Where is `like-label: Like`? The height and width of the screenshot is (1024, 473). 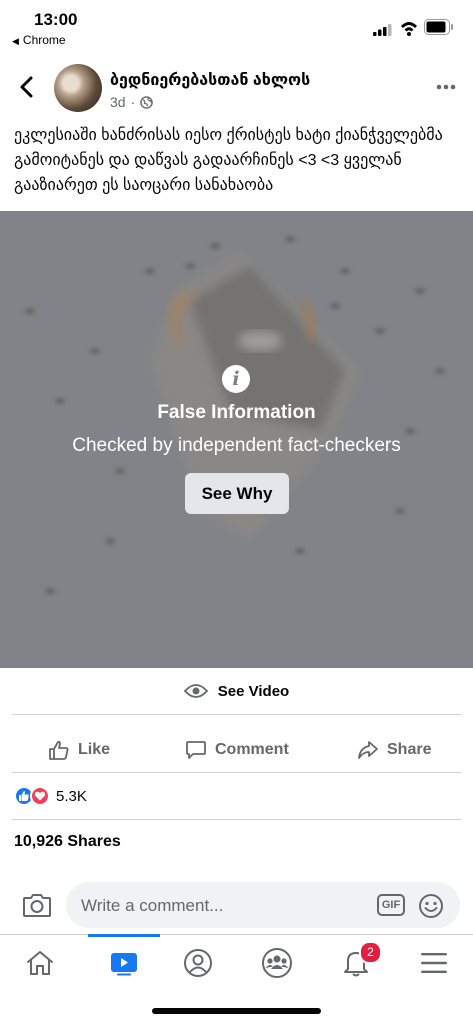
like-label: Like is located at coordinates (94, 749).